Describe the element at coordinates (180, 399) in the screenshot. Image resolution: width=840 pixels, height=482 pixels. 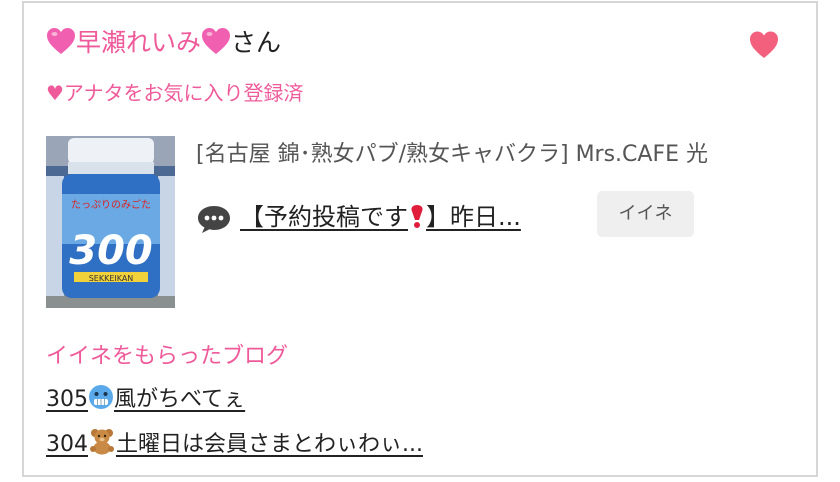
I see `blog-title: 風がちべてぇ` at that location.